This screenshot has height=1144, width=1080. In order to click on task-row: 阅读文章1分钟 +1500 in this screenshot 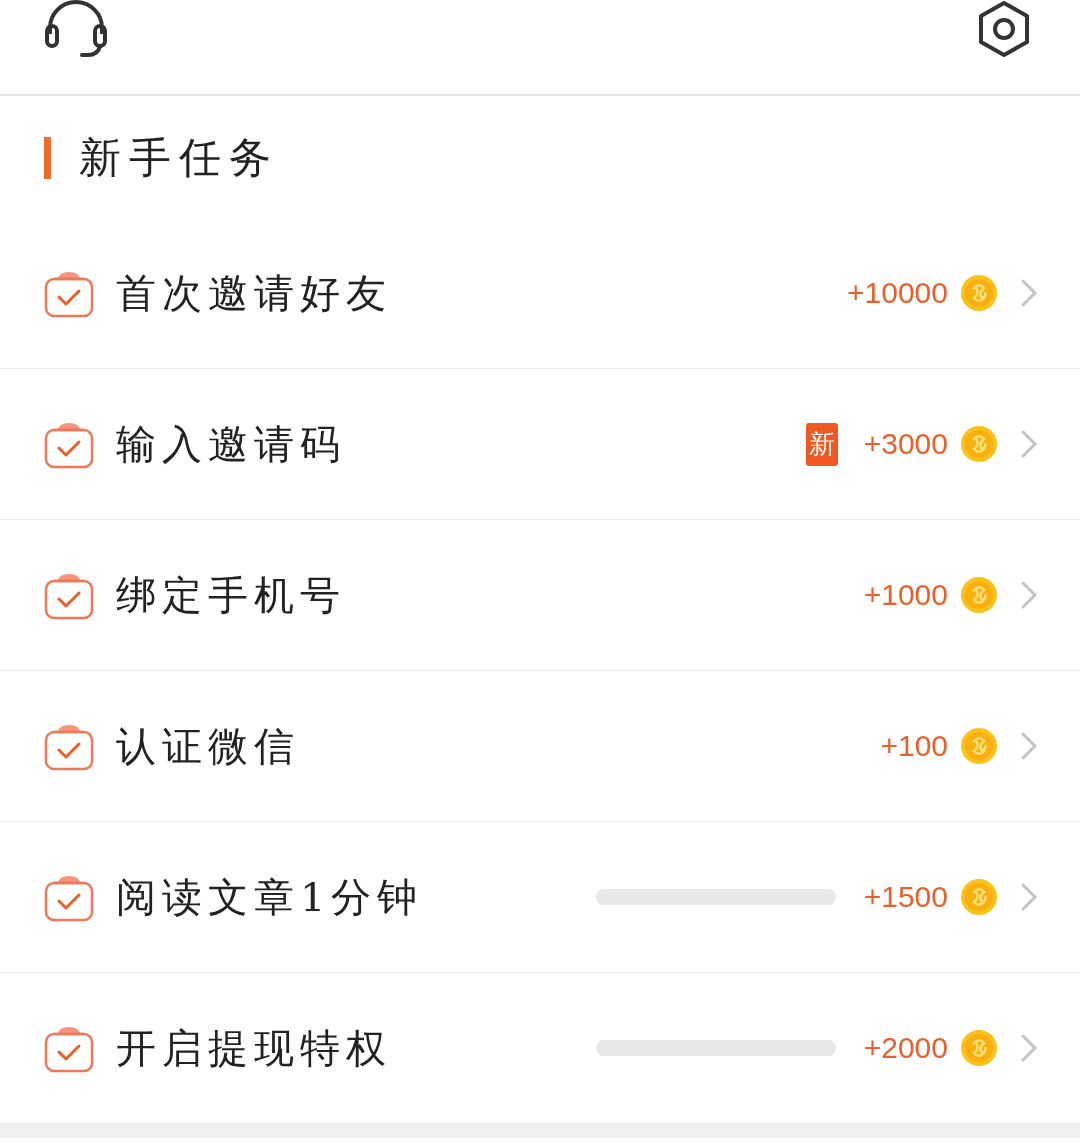, I will do `click(540, 897)`.